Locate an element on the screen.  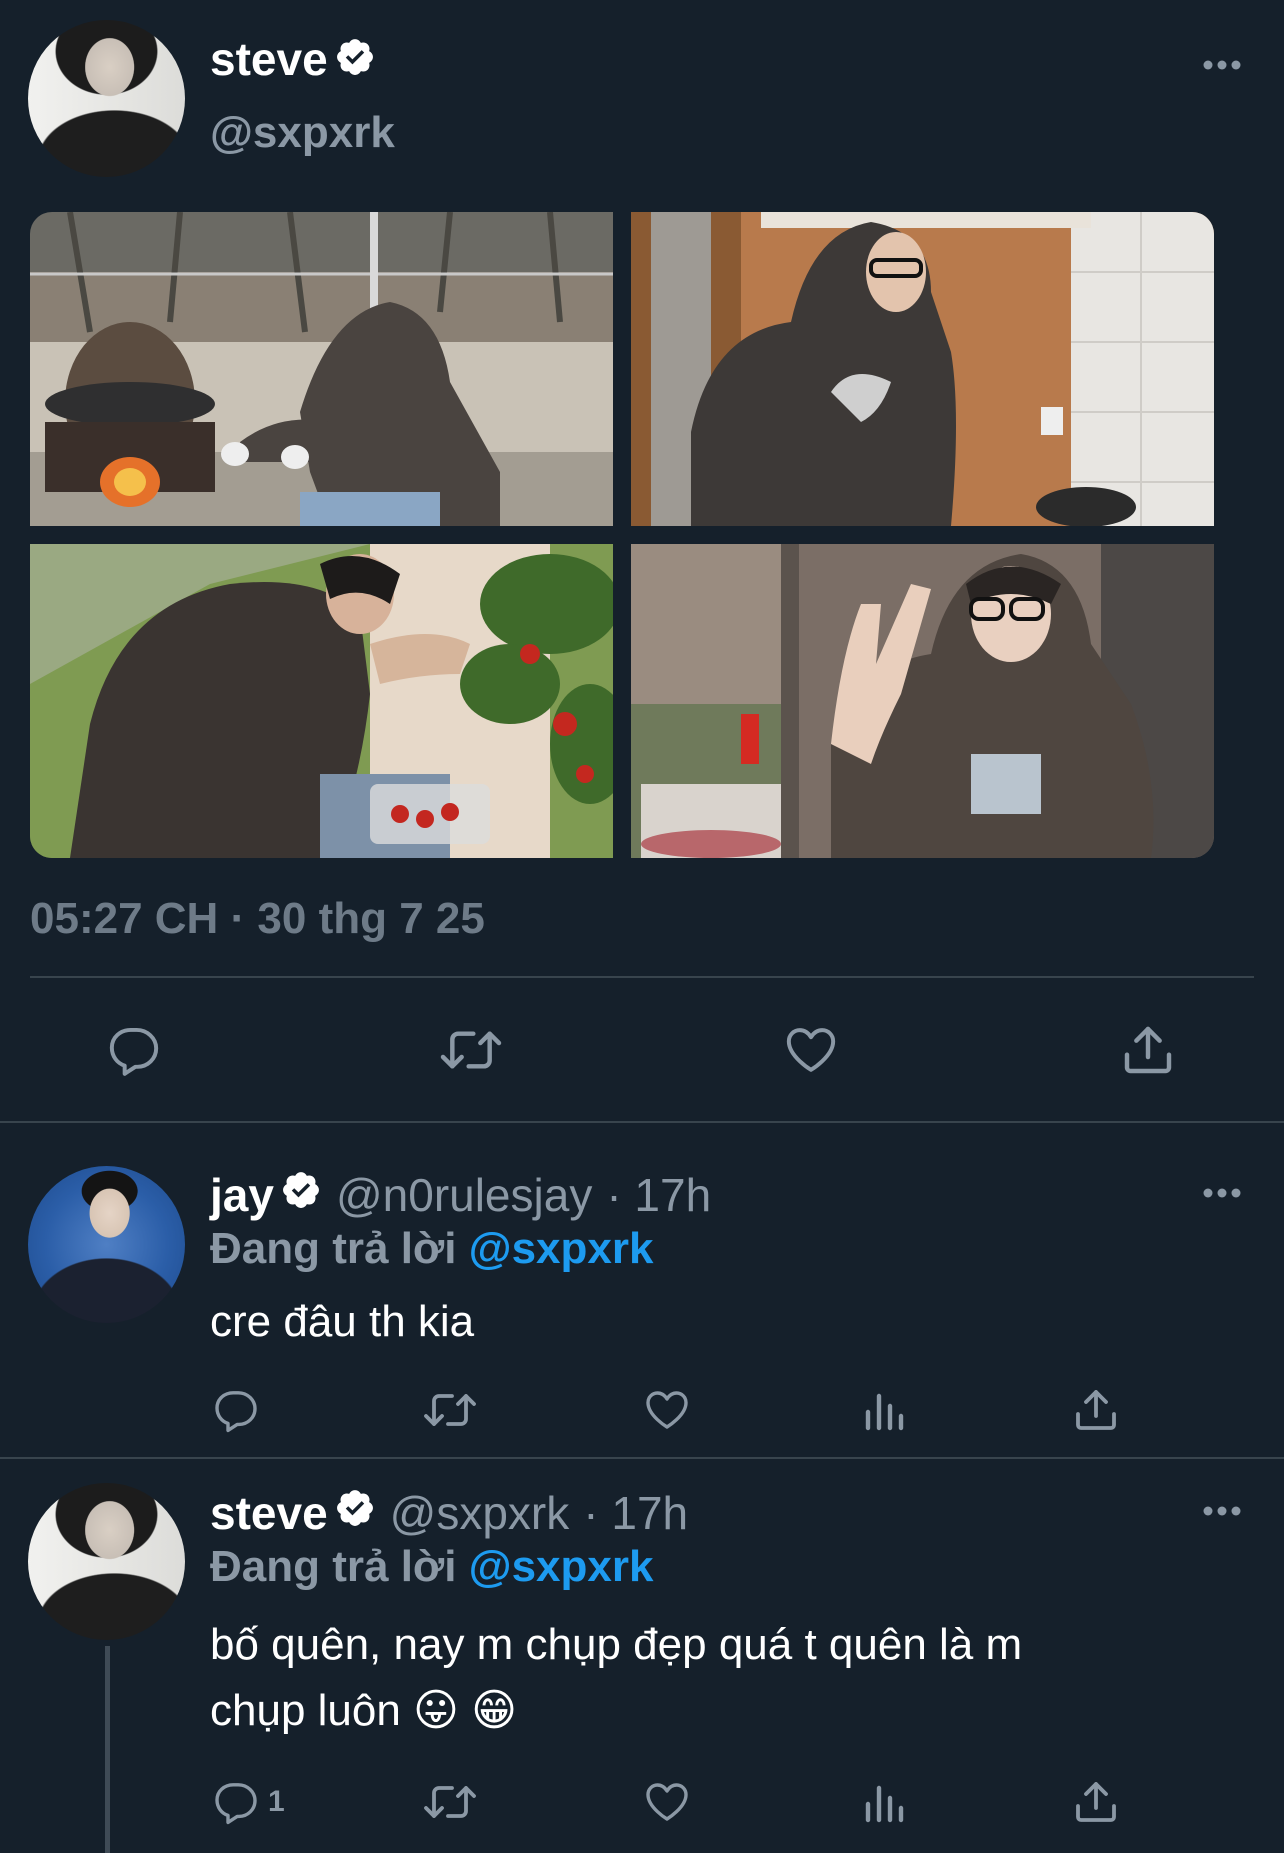
main-retweet-button is located at coordinates (471, 1050).